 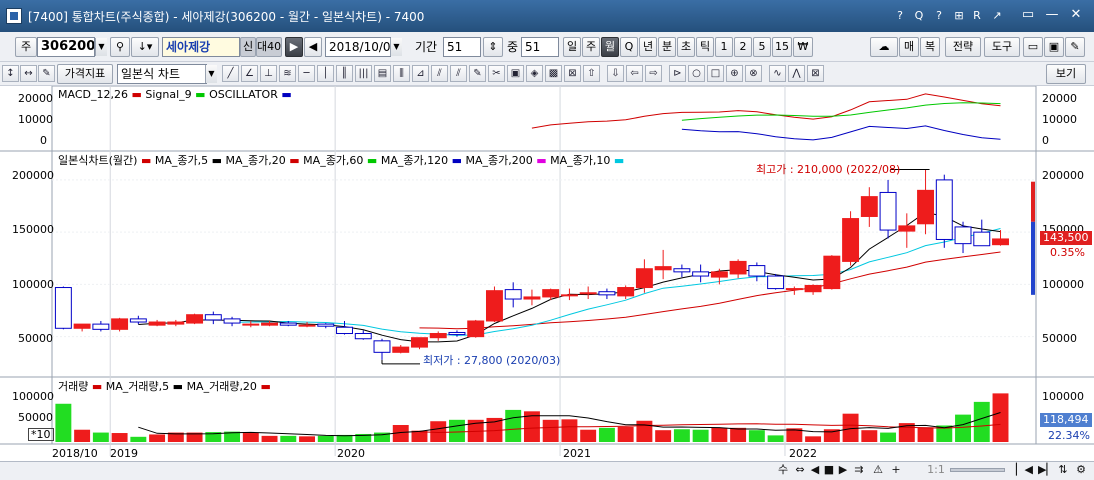 What do you see at coordinates (477, 73) in the screenshot?
I see `drawing-tool-13: ✎` at bounding box center [477, 73].